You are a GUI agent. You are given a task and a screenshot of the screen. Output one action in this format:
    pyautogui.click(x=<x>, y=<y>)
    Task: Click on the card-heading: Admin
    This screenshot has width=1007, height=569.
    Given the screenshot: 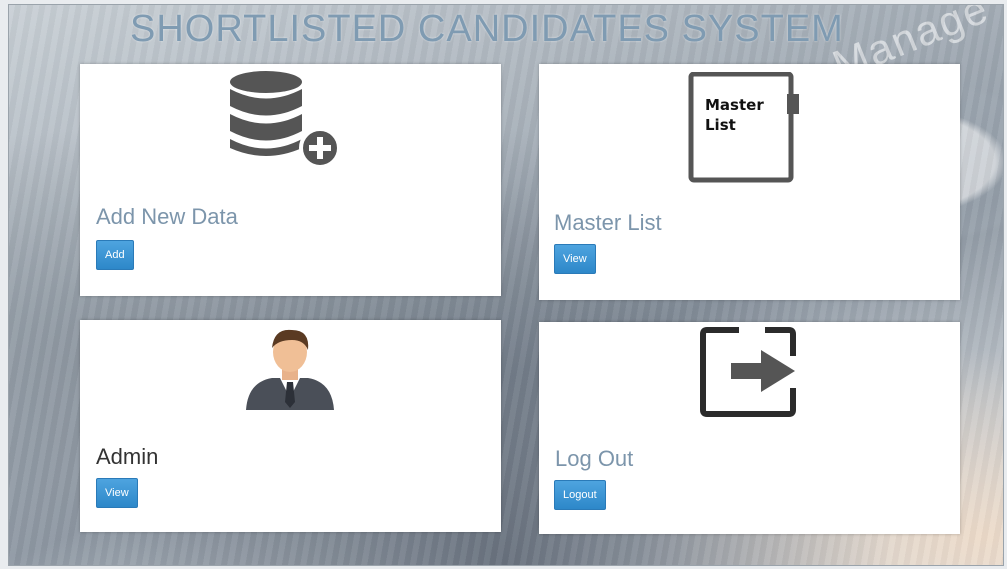 What is the action you would take?
    pyautogui.click(x=127, y=456)
    